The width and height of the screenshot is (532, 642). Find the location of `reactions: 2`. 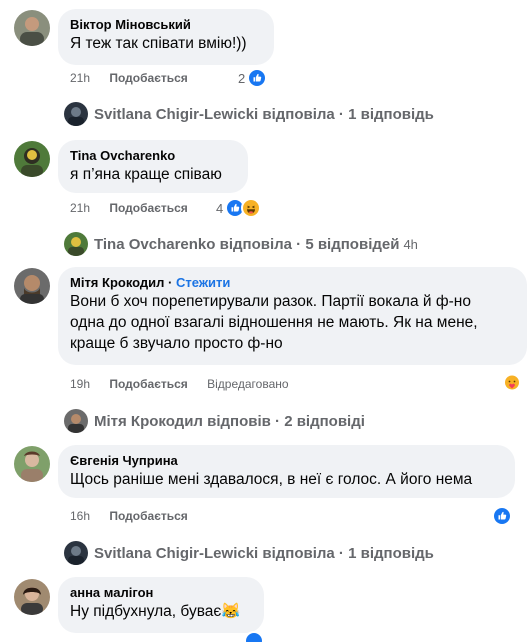

reactions: 2 is located at coordinates (253, 78).